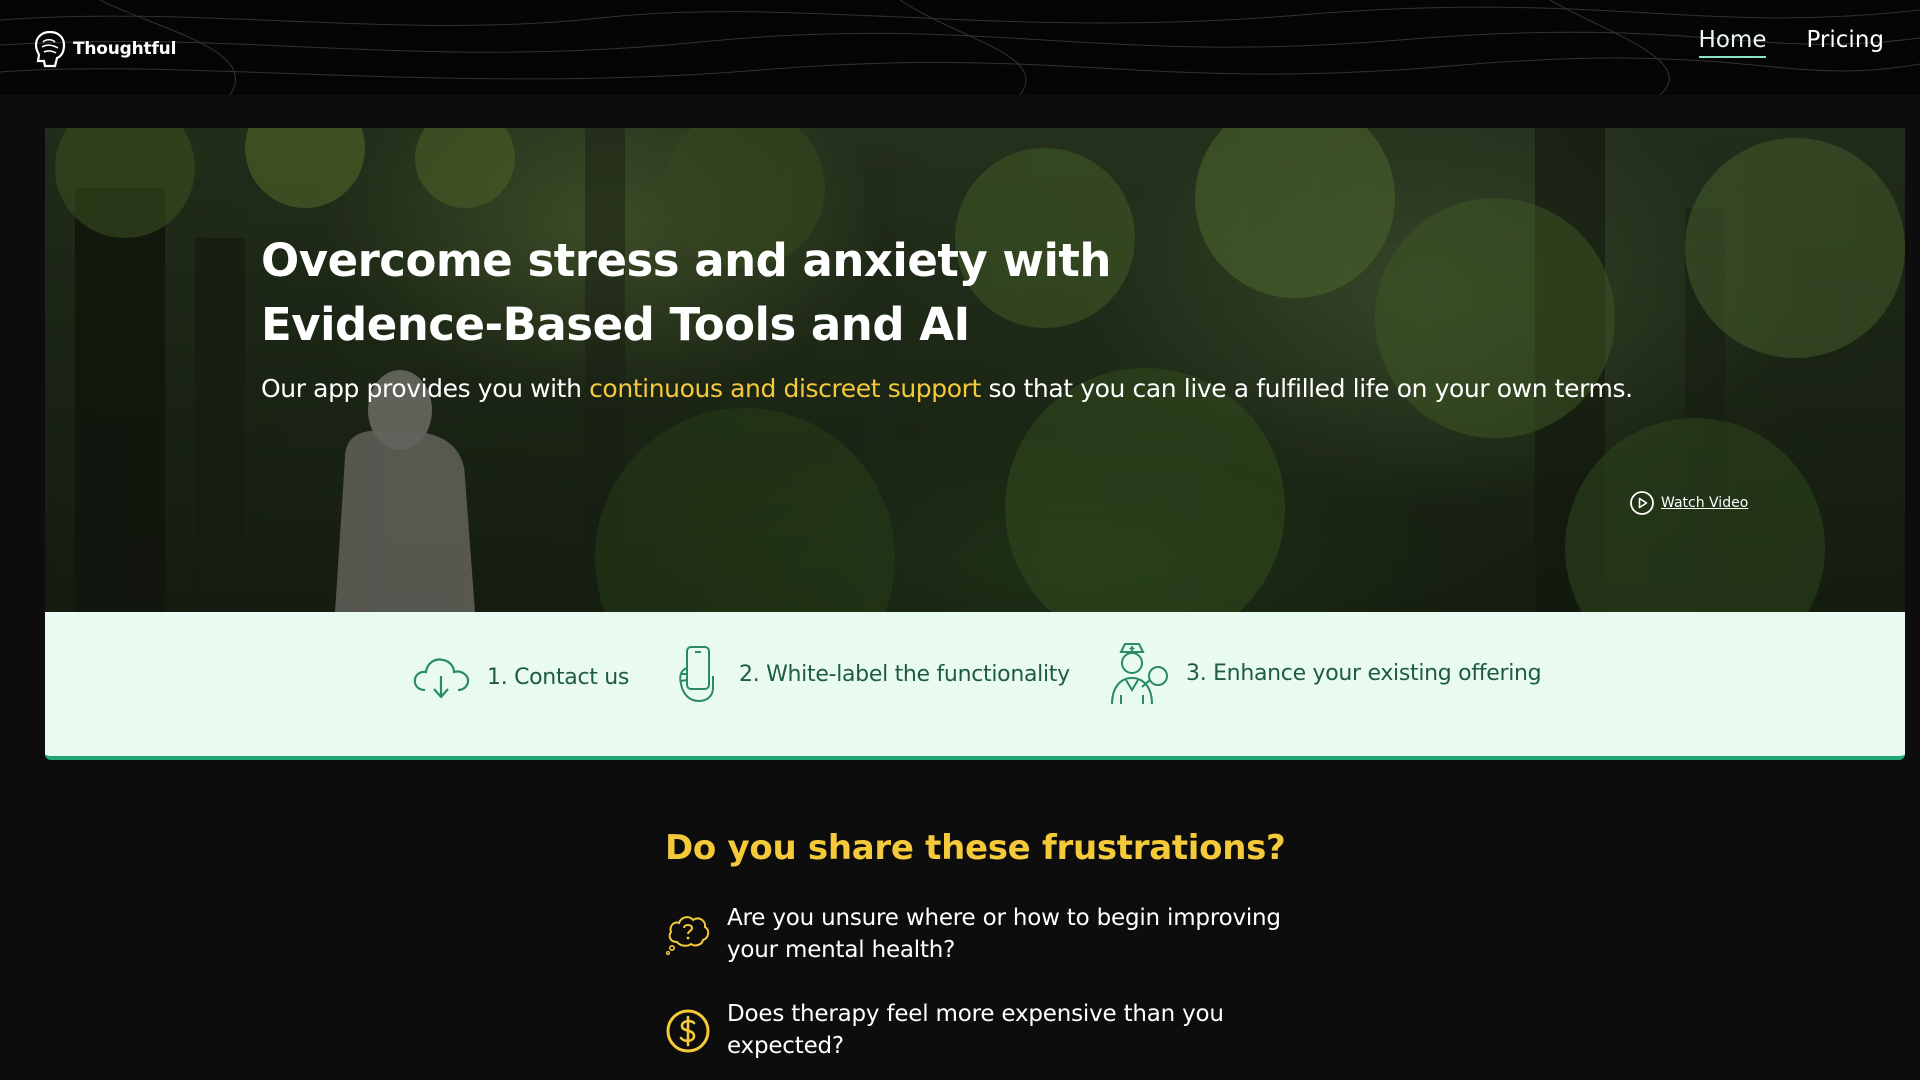 The image size is (1920, 1080). Describe the element at coordinates (125, 49) in the screenshot. I see `brand-name: Thoughtful` at that location.